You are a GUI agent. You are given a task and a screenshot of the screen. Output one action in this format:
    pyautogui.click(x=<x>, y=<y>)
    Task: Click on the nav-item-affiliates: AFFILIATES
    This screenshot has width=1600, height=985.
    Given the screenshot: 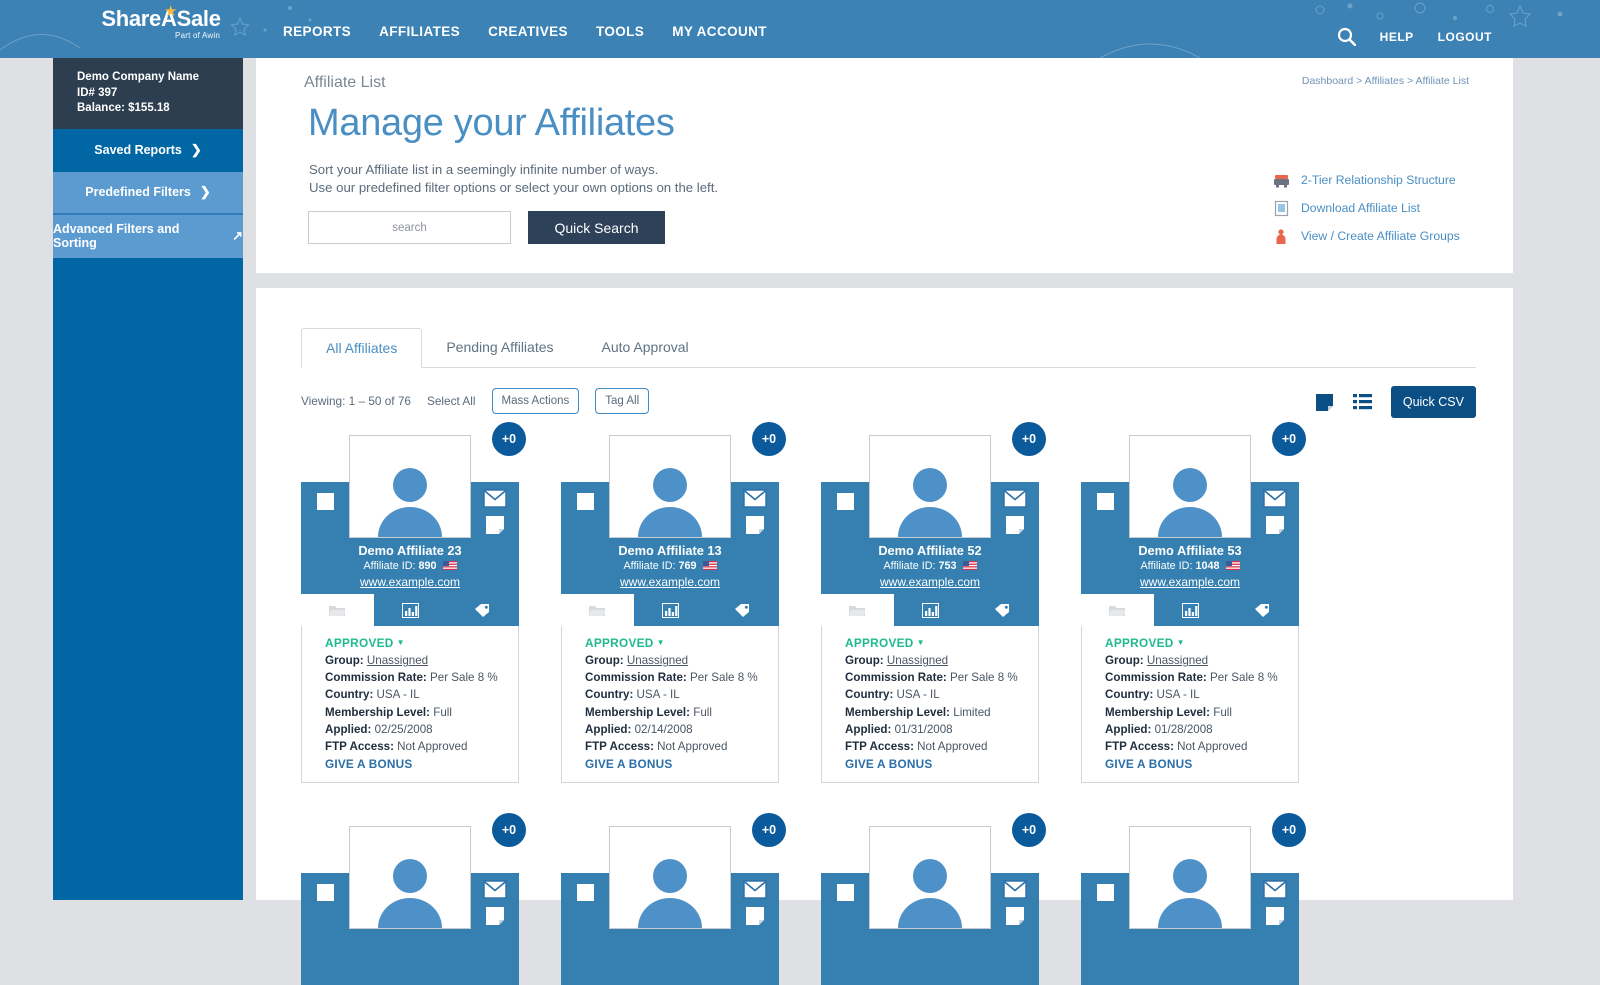 What is the action you would take?
    pyautogui.click(x=419, y=31)
    